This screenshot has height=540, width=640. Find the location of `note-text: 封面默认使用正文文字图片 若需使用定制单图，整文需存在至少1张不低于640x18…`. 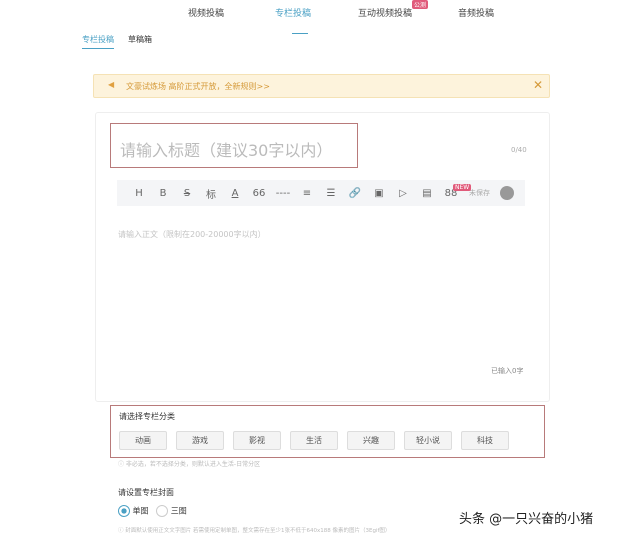

note-text: 封面默认使用正文文字图片 若需使用定制单图，整文需存在至少1张不低于640x18… is located at coordinates (258, 531).